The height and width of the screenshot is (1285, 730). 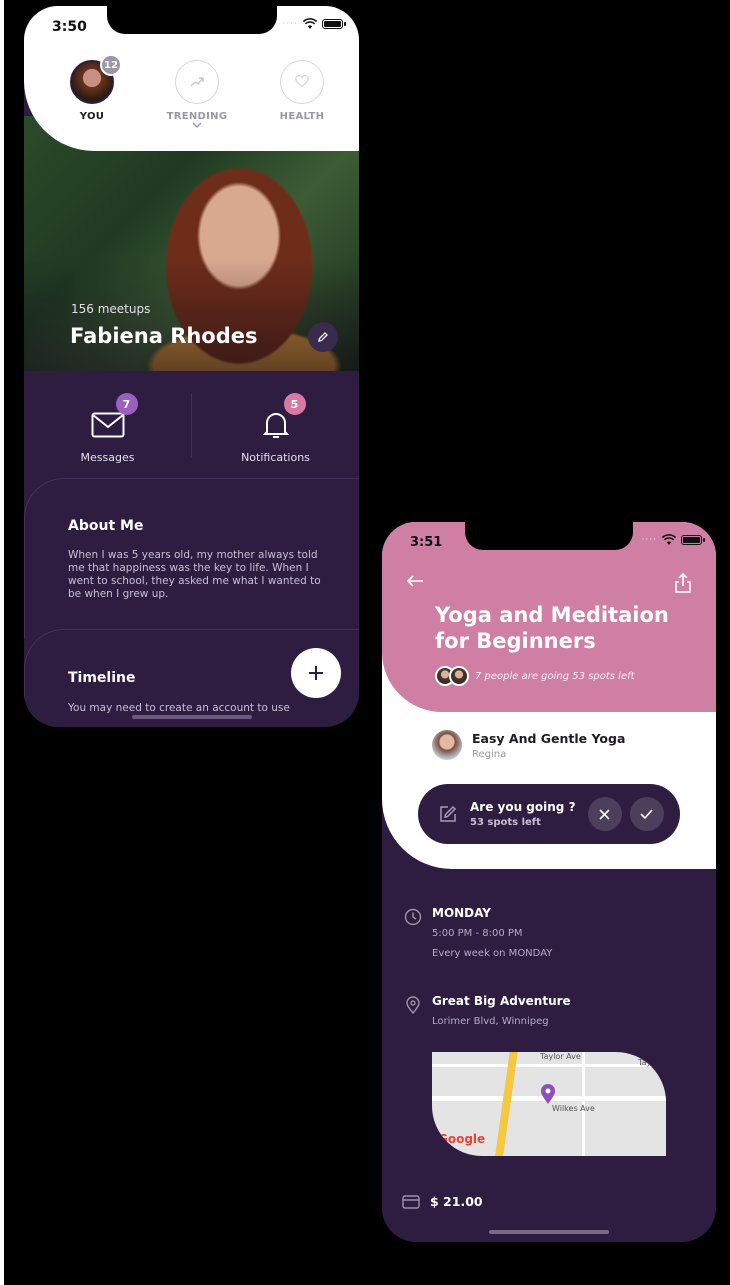 I want to click on bell-icon: 5, so click(x=282, y=418).